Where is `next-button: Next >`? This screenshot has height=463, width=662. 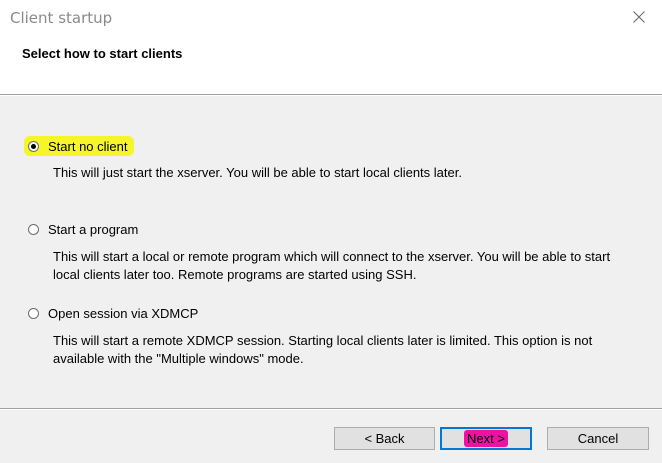 next-button: Next > is located at coordinates (486, 438).